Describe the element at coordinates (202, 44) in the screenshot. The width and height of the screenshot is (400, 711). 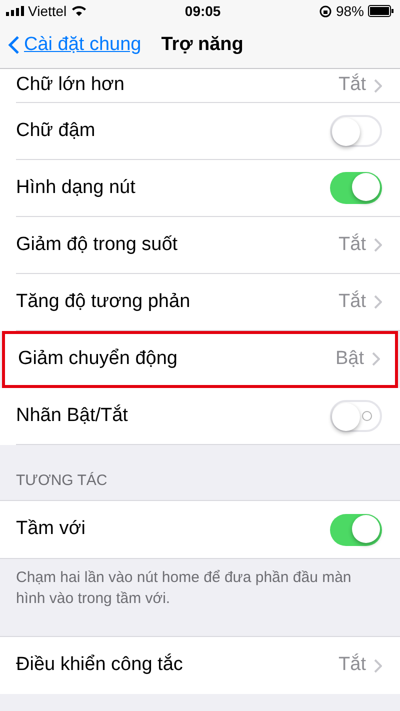
I see `nav-title: Trợ năng` at that location.